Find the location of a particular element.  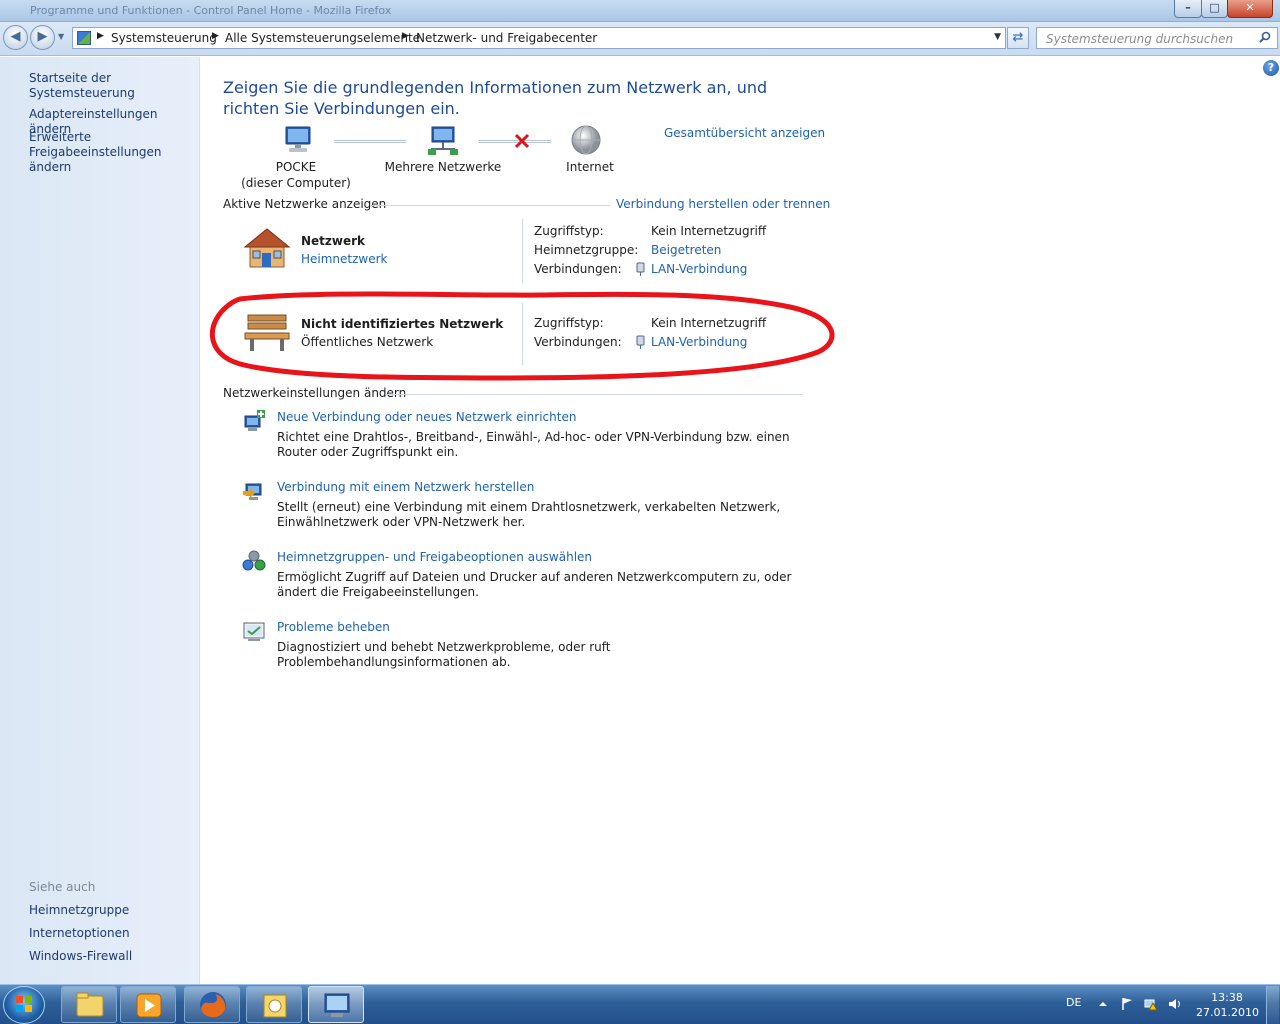

homegroup-sharing-icon is located at coordinates (254, 560).